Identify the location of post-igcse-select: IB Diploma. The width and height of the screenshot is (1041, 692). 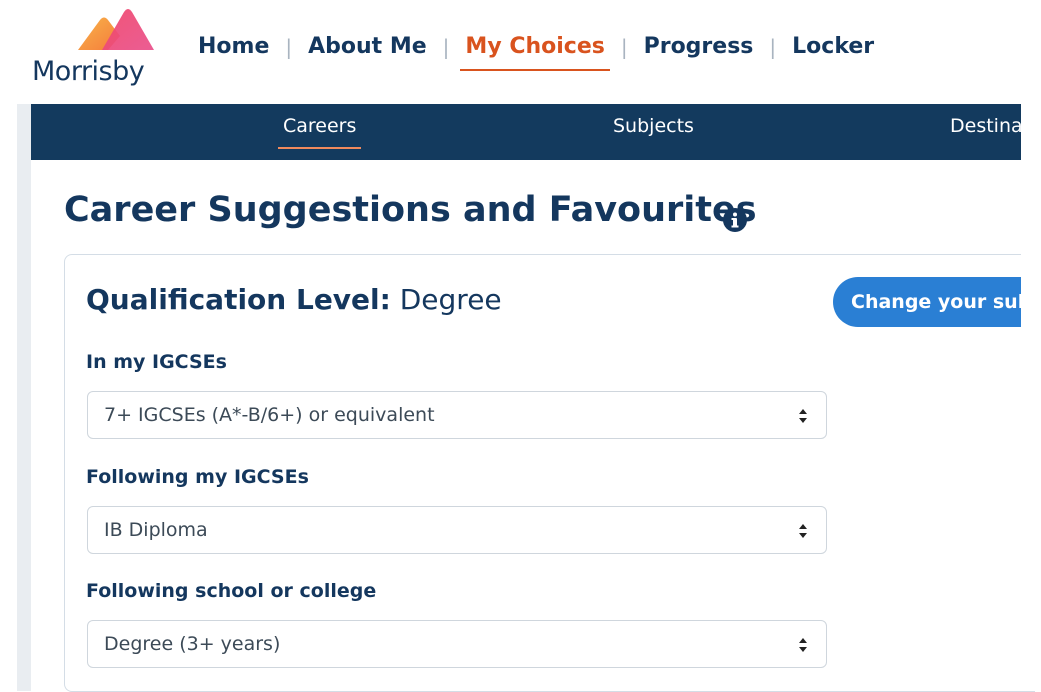
(457, 530).